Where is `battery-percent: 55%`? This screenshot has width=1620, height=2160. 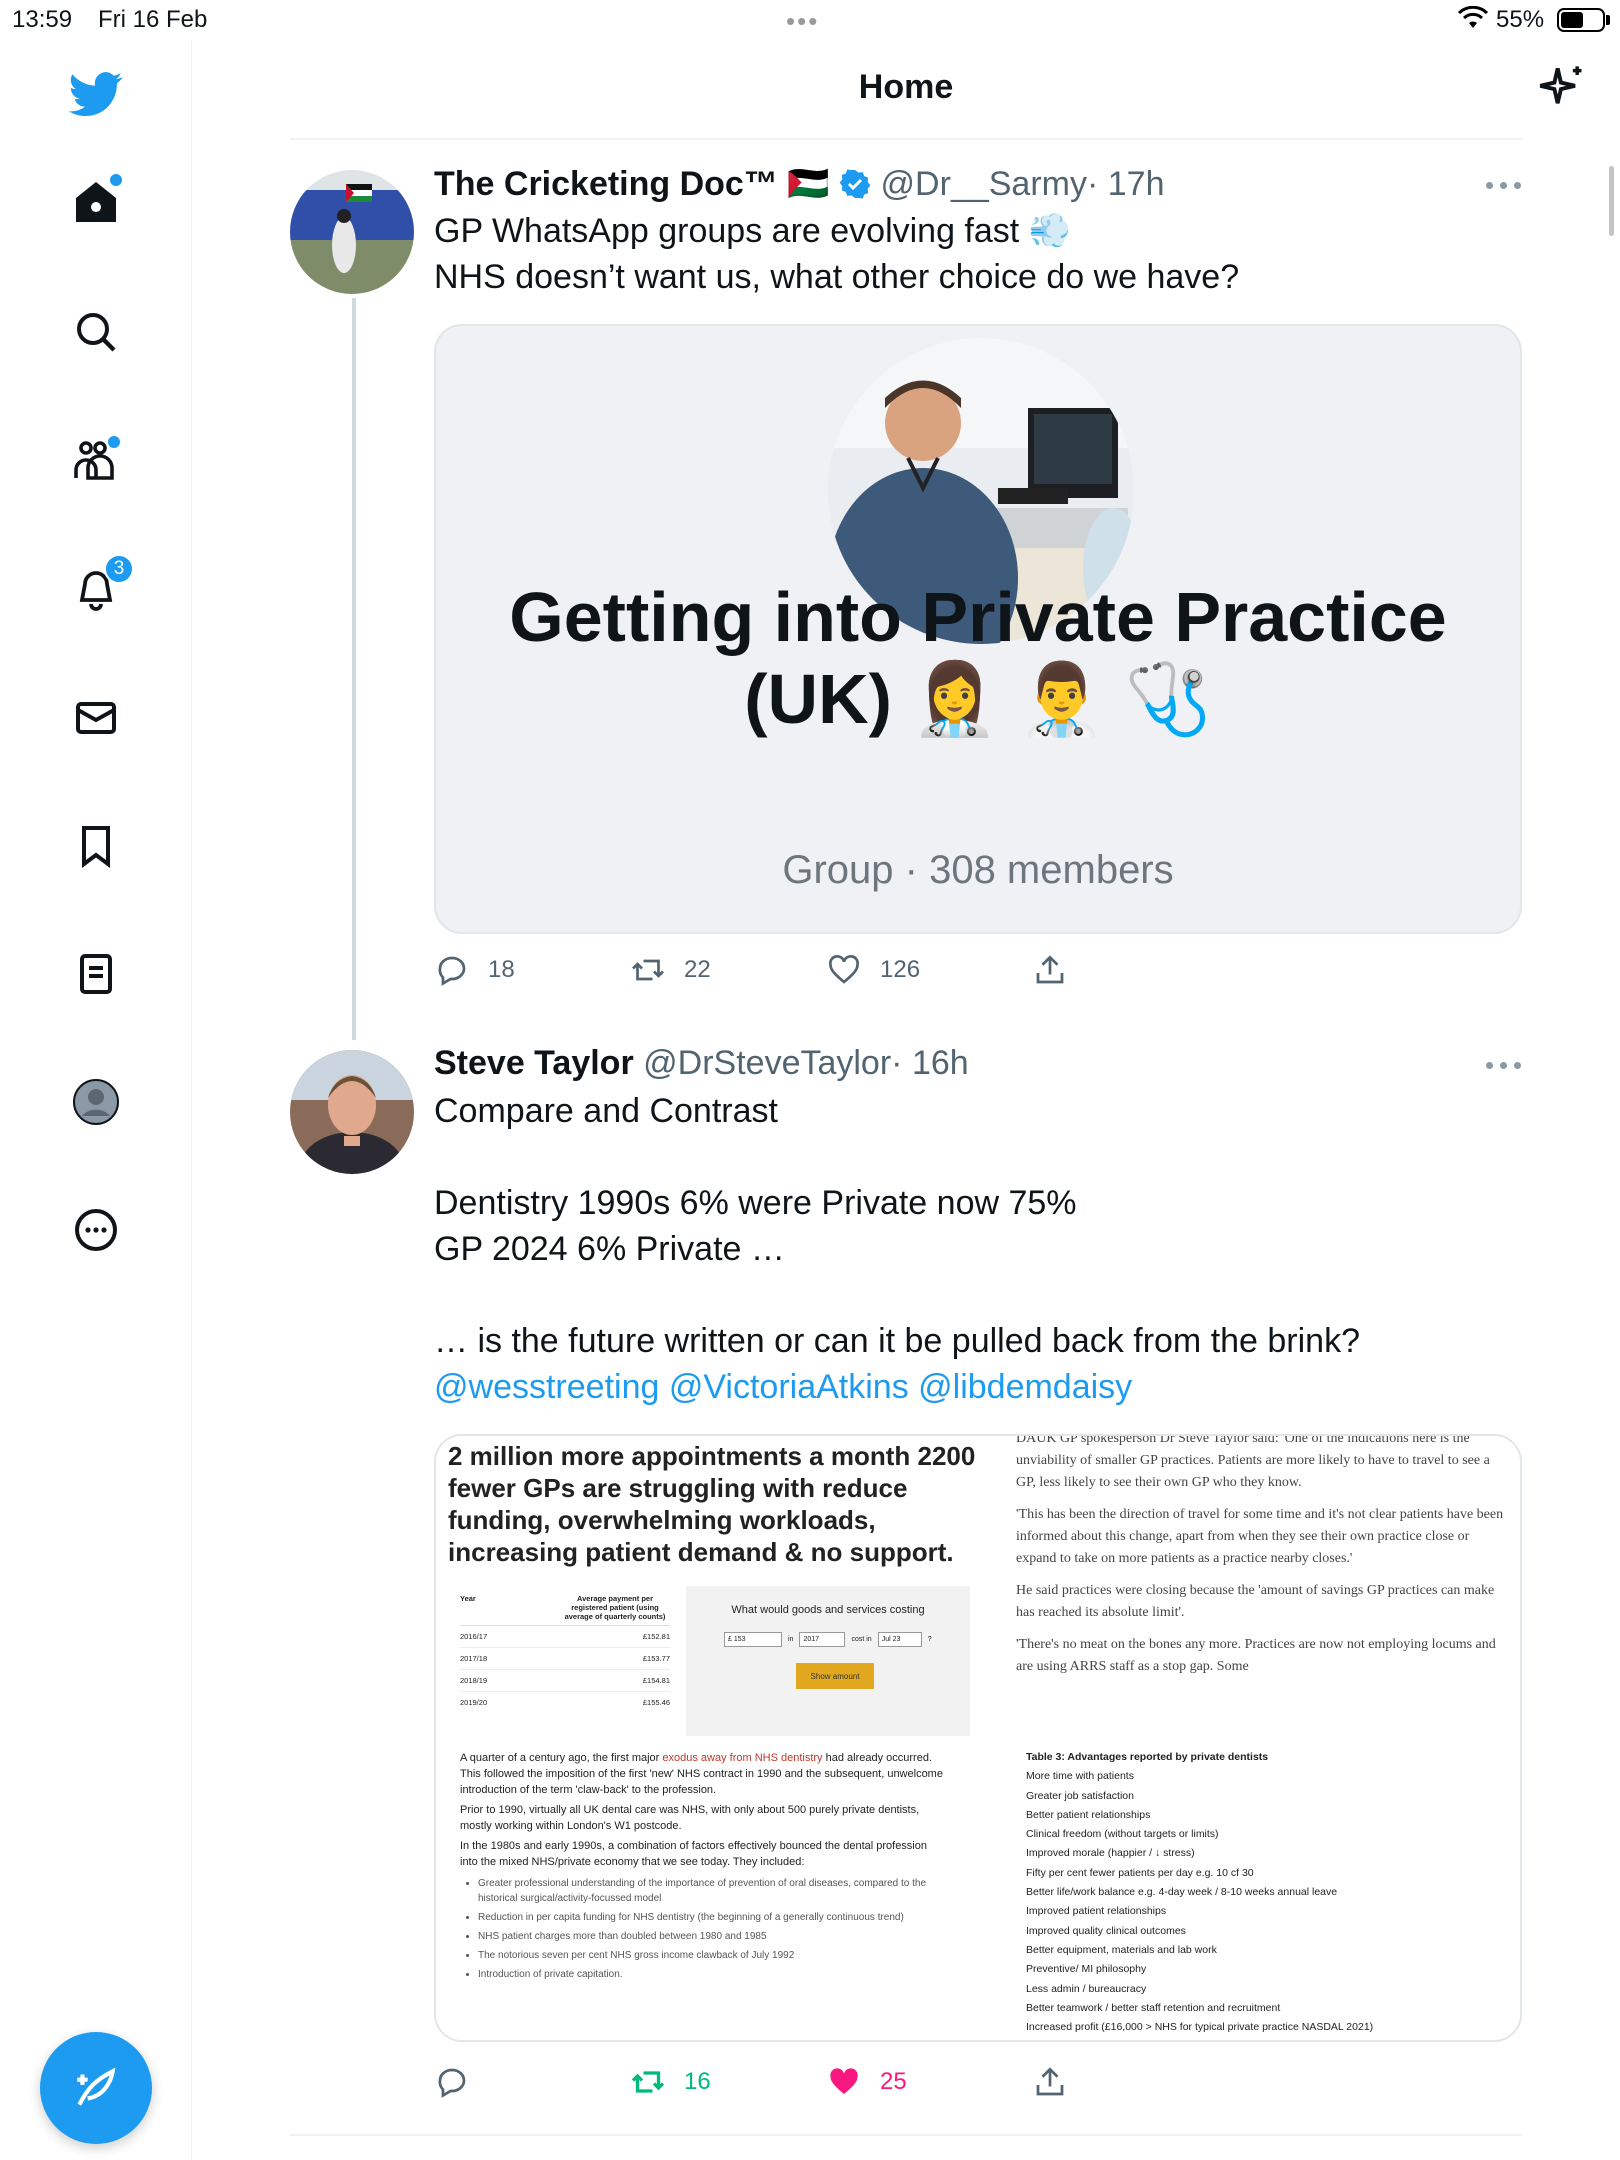 battery-percent: 55% is located at coordinates (1520, 19).